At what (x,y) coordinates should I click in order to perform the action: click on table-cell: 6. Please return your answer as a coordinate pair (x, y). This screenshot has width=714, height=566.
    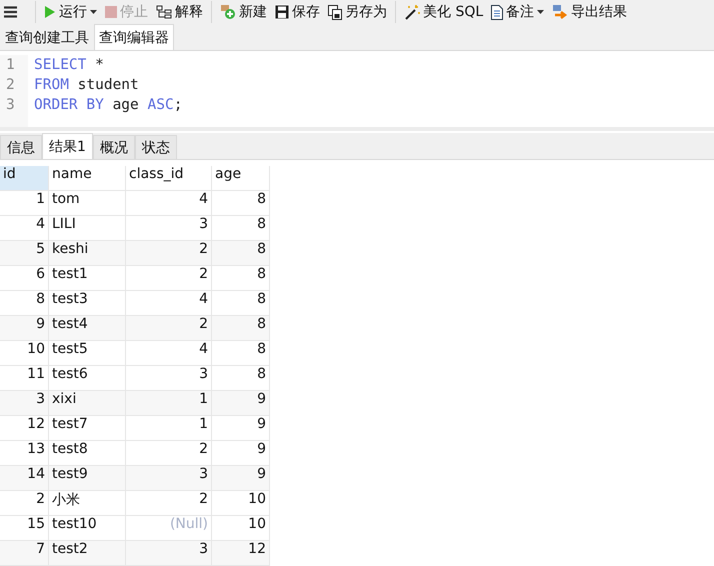
    Looking at the image, I should click on (24, 278).